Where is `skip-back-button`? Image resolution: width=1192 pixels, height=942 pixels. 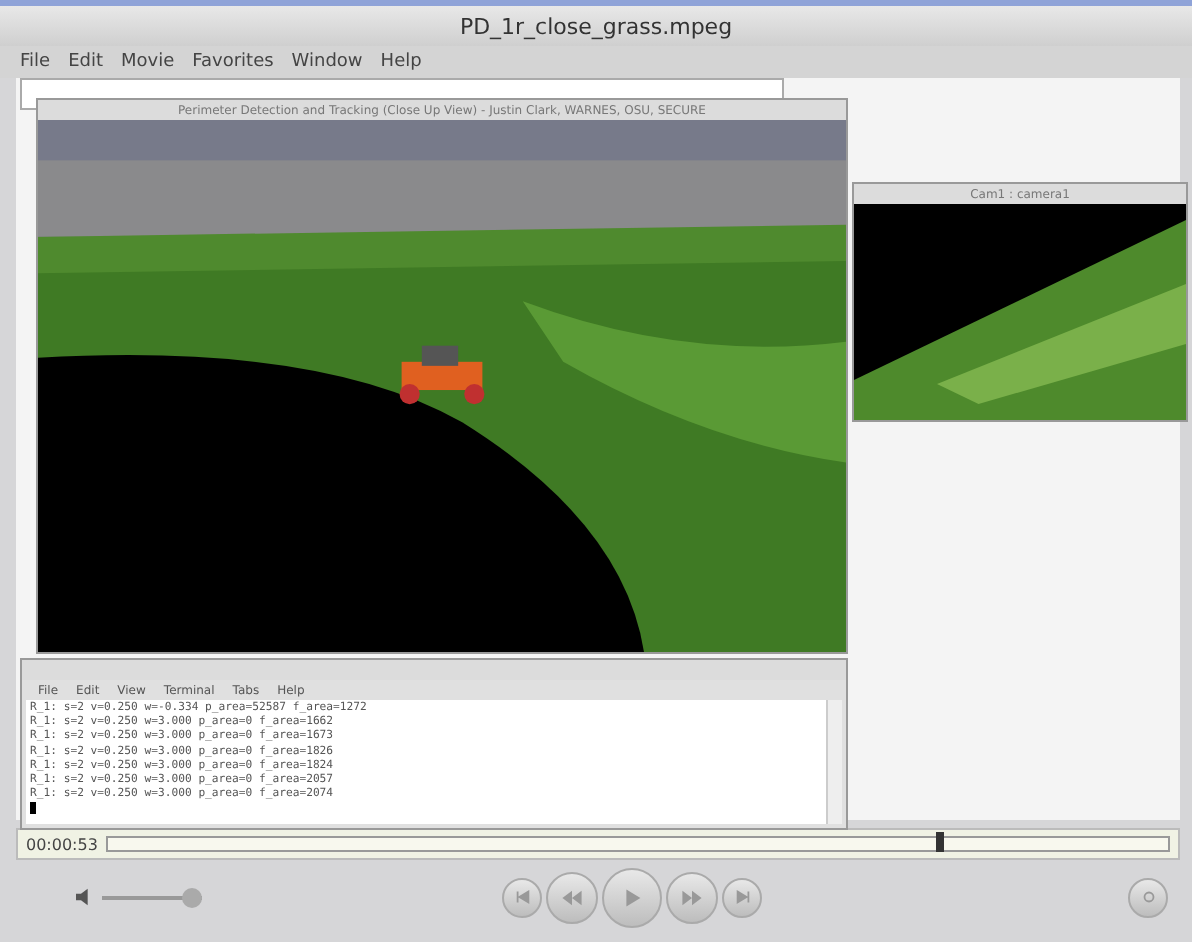 skip-back-button is located at coordinates (522, 897).